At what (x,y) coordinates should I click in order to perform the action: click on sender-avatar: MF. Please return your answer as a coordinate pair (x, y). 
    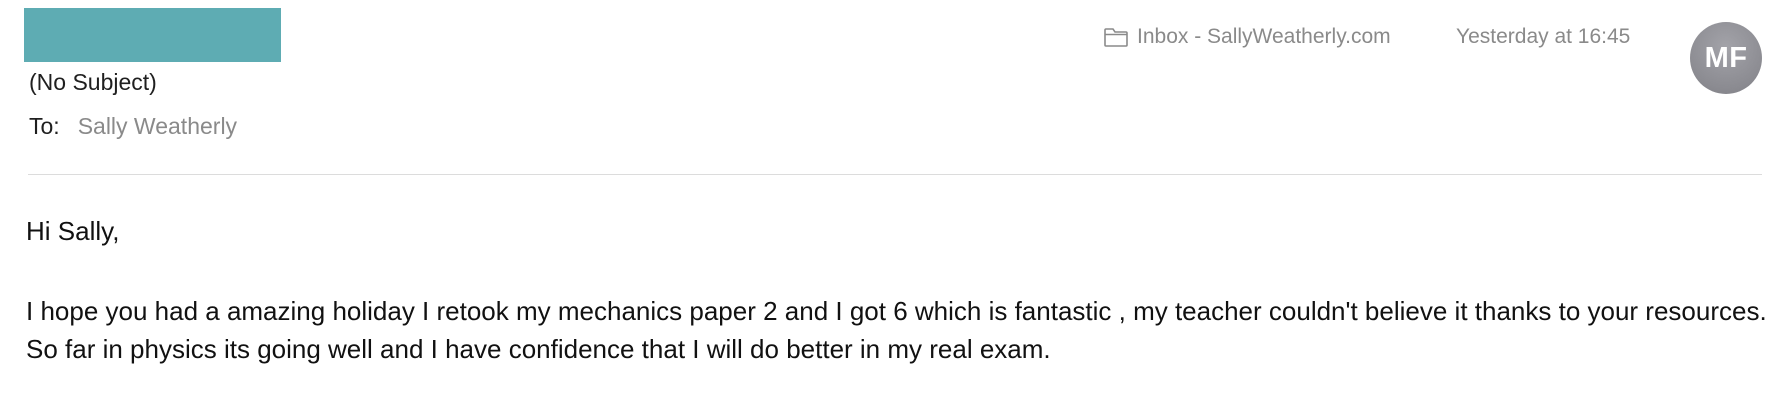
    Looking at the image, I should click on (1726, 58).